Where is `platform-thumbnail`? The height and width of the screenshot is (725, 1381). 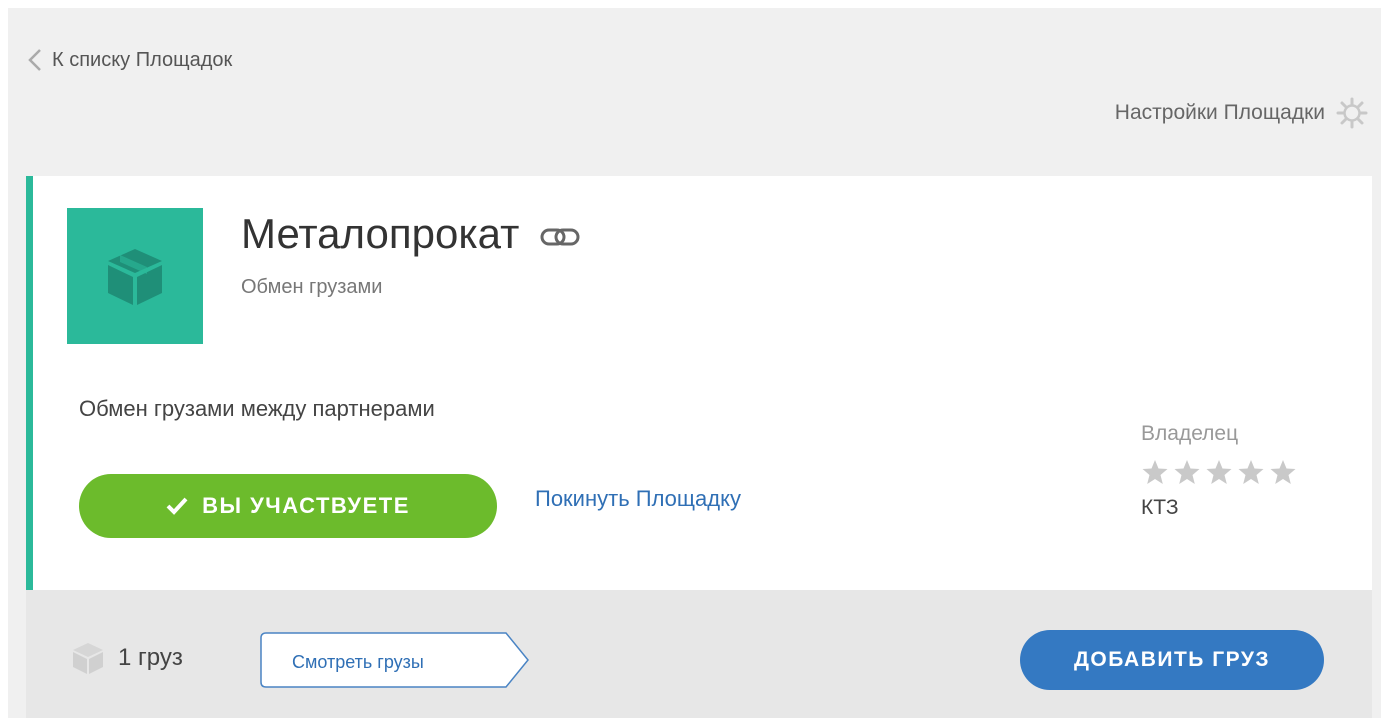 platform-thumbnail is located at coordinates (135, 276).